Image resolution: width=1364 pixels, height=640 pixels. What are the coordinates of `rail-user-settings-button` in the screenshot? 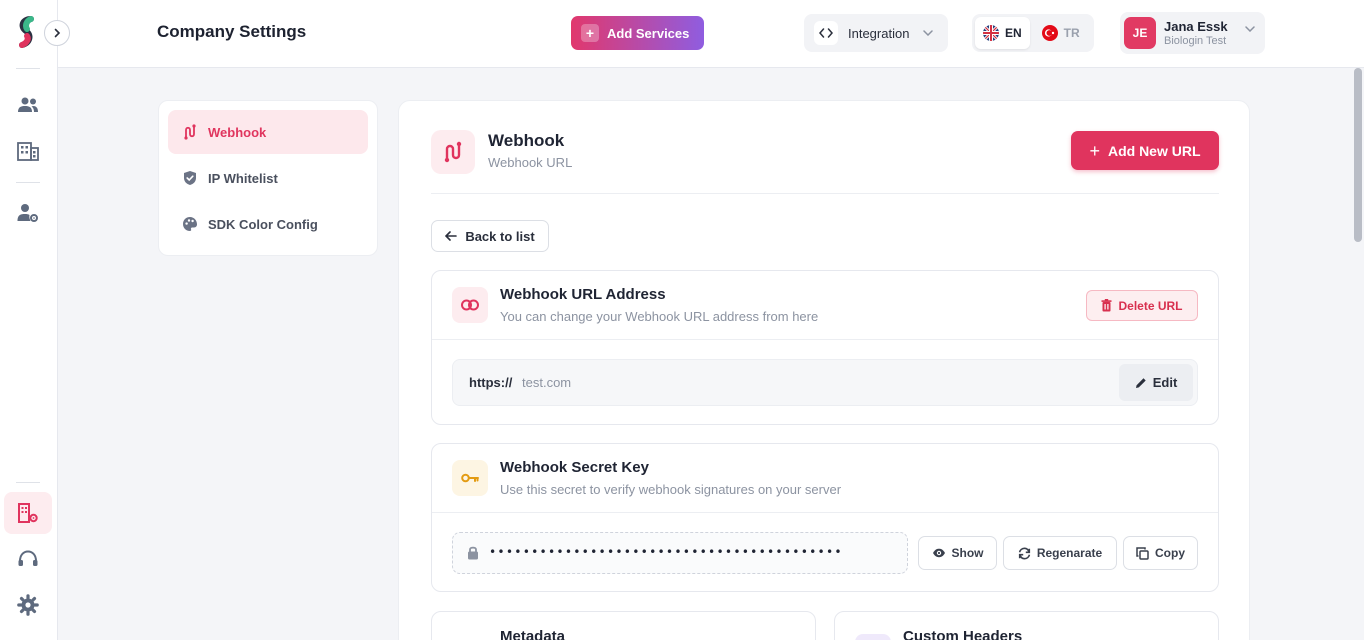 It's located at (28, 213).